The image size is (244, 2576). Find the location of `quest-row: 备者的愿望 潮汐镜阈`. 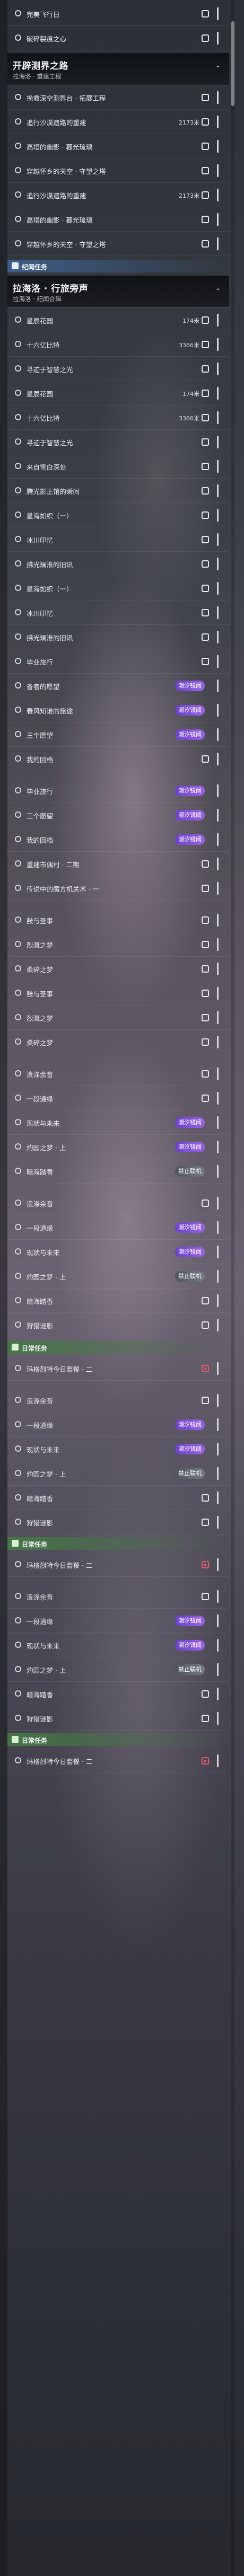

quest-row: 备者的愿望 潮汐镜阈 is located at coordinates (118, 686).